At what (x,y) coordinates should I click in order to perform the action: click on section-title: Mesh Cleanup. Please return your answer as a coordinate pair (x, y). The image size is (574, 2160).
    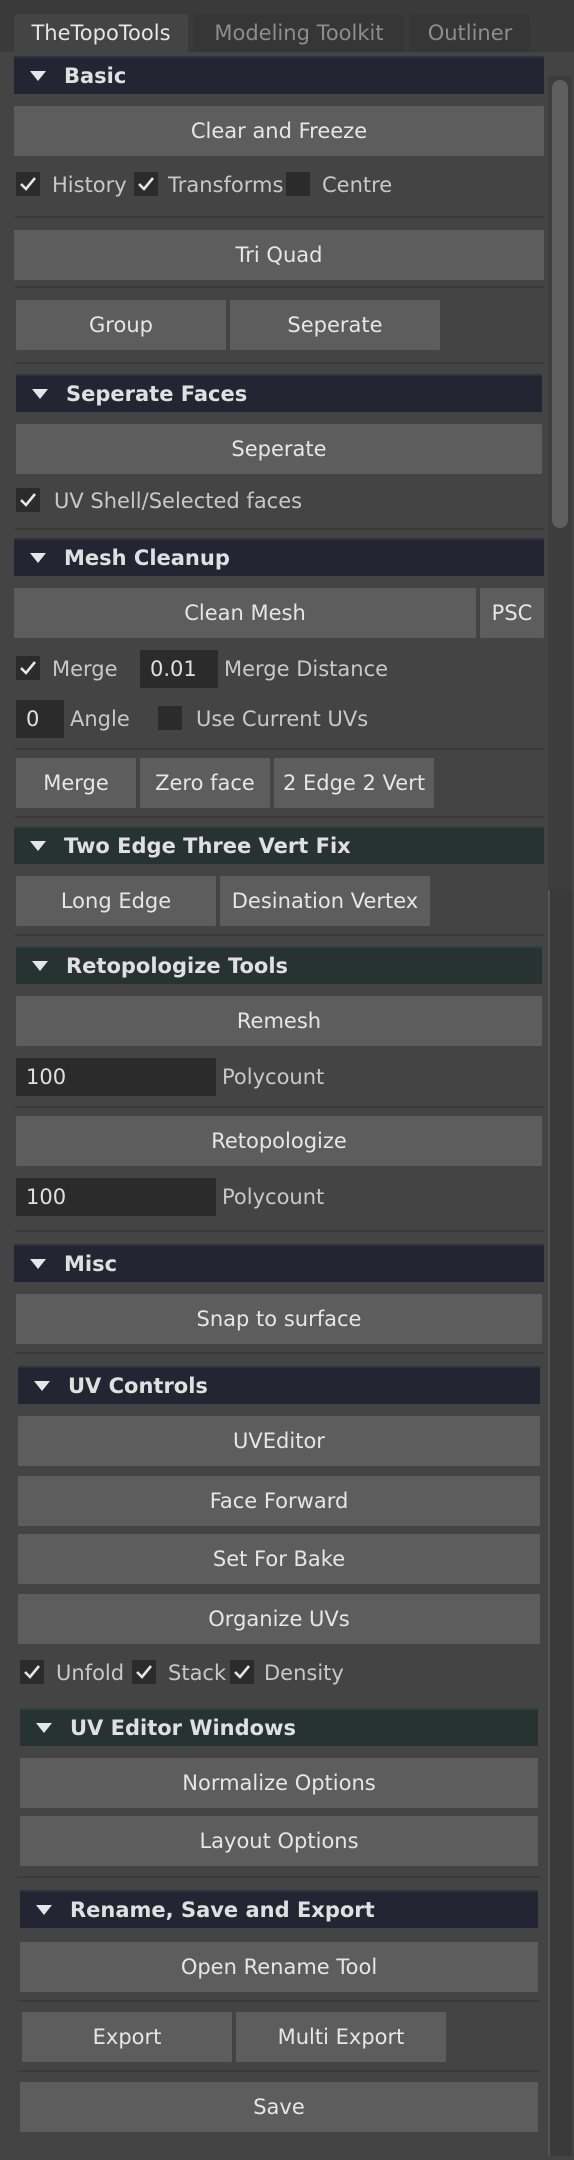
    Looking at the image, I should click on (147, 558).